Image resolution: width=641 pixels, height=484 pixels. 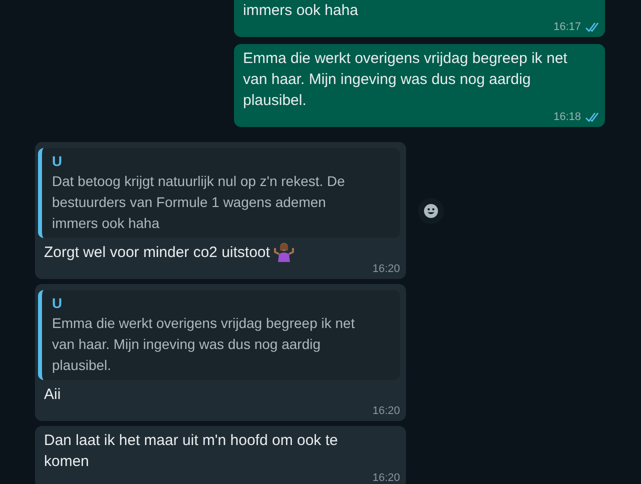 I want to click on quoted-message: U Dat betoog krijgt natuurlijk nul op z'n rekest. De bestuurders van Formule 1 wagens ademen immers ook haha, so click(x=219, y=193).